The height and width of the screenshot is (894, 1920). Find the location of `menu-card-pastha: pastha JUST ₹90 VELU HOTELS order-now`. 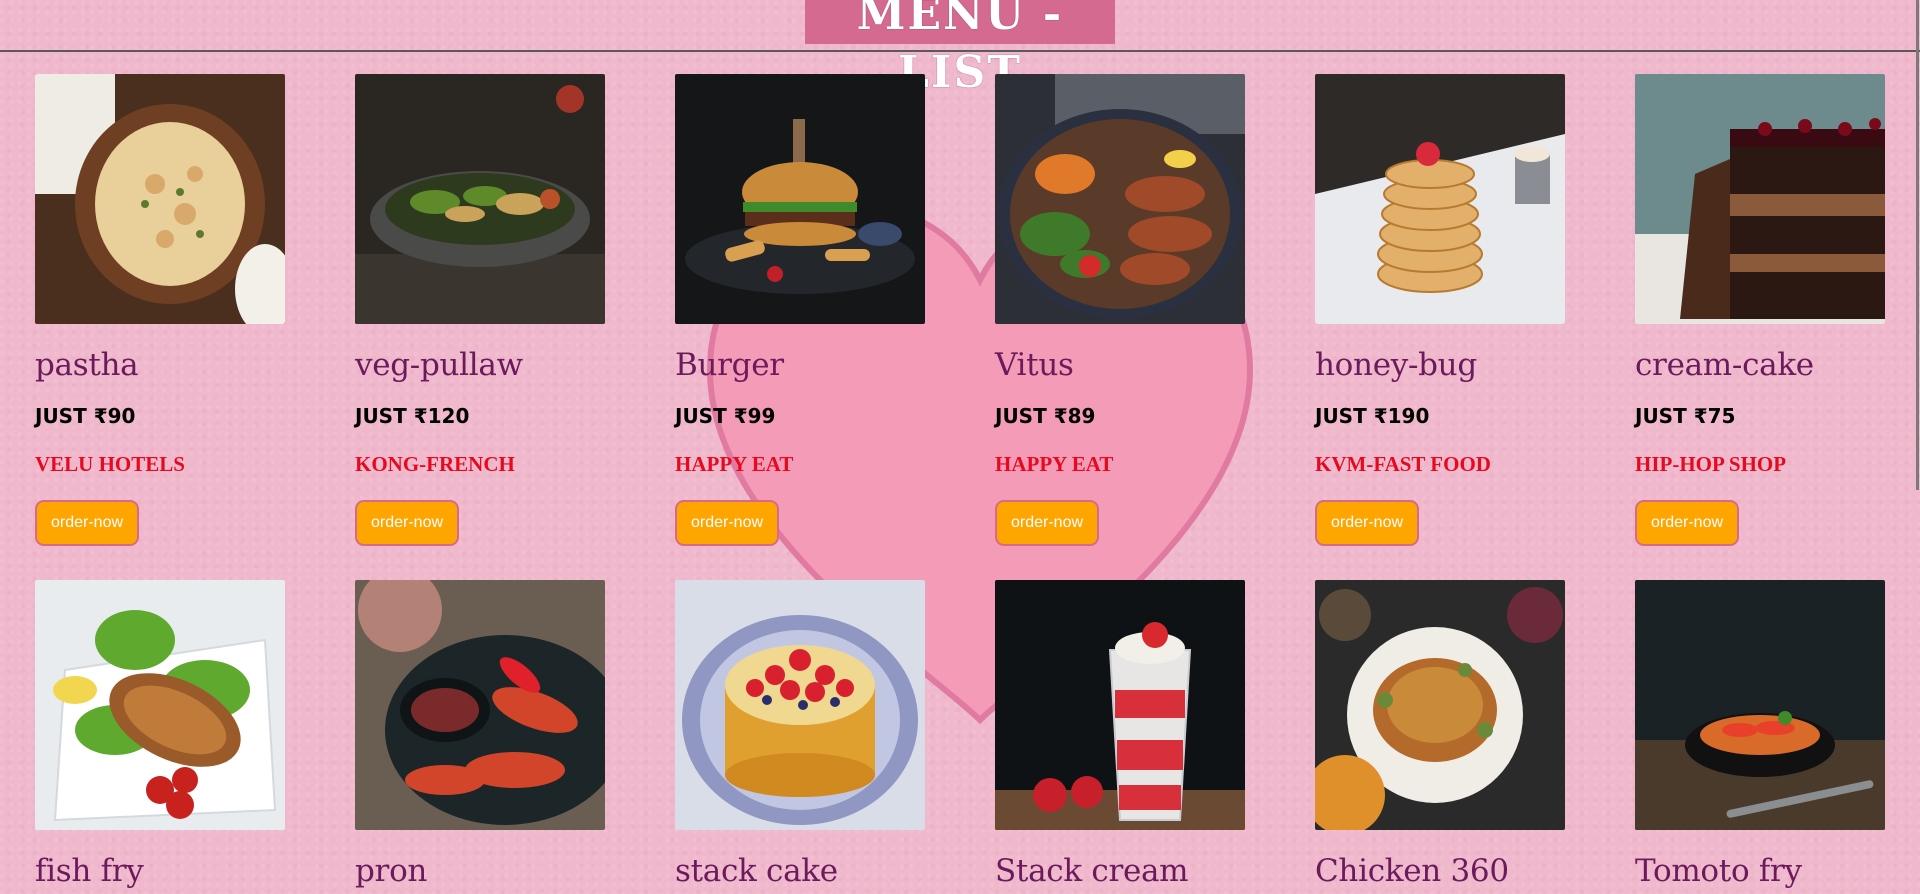

menu-card-pastha: pastha JUST ₹90 VELU HOTELS order-now is located at coordinates (160, 327).